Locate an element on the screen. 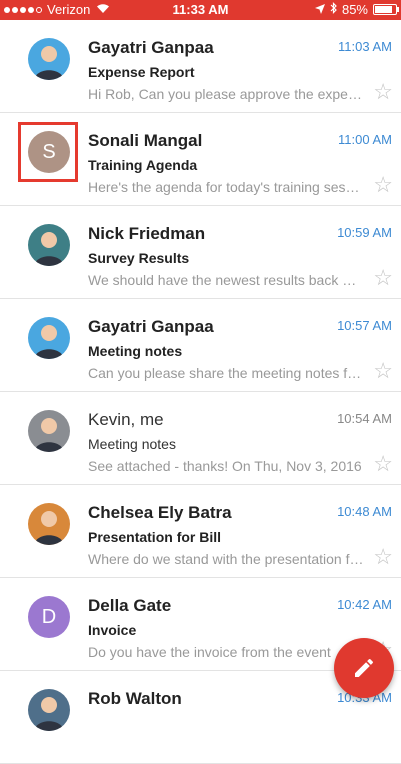 The width and height of the screenshot is (401, 764). battery-icon is located at coordinates (386, 9).